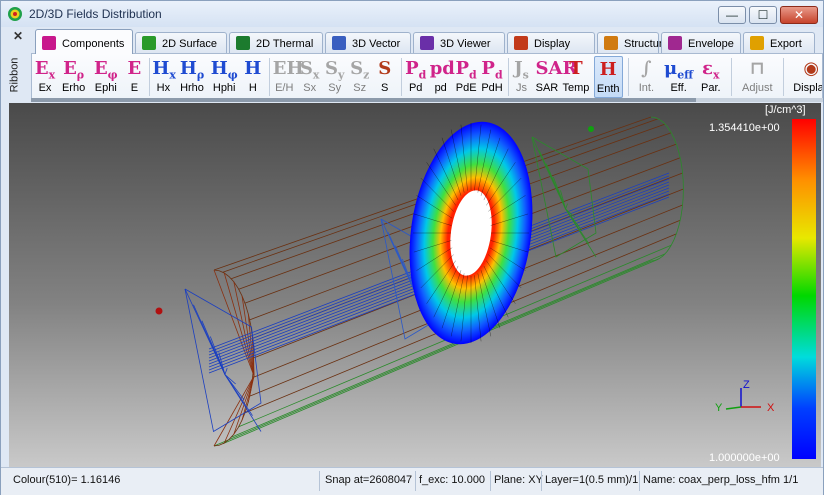 The image size is (824, 495). Describe the element at coordinates (522, 77) in the screenshot. I see `ribbon-button-js: Js Js` at that location.